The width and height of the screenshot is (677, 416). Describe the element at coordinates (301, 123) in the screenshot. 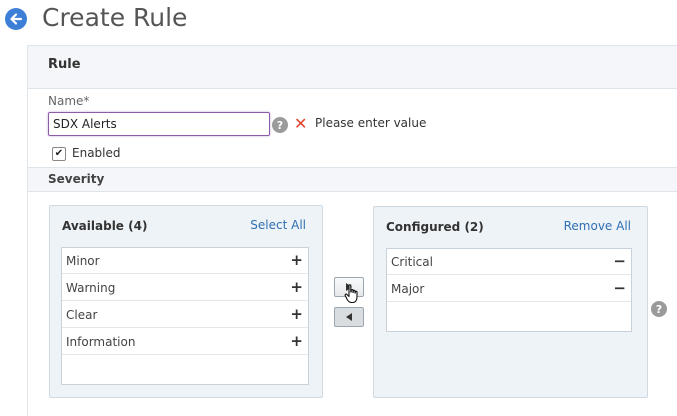

I see `error-x-icon: ✕` at that location.